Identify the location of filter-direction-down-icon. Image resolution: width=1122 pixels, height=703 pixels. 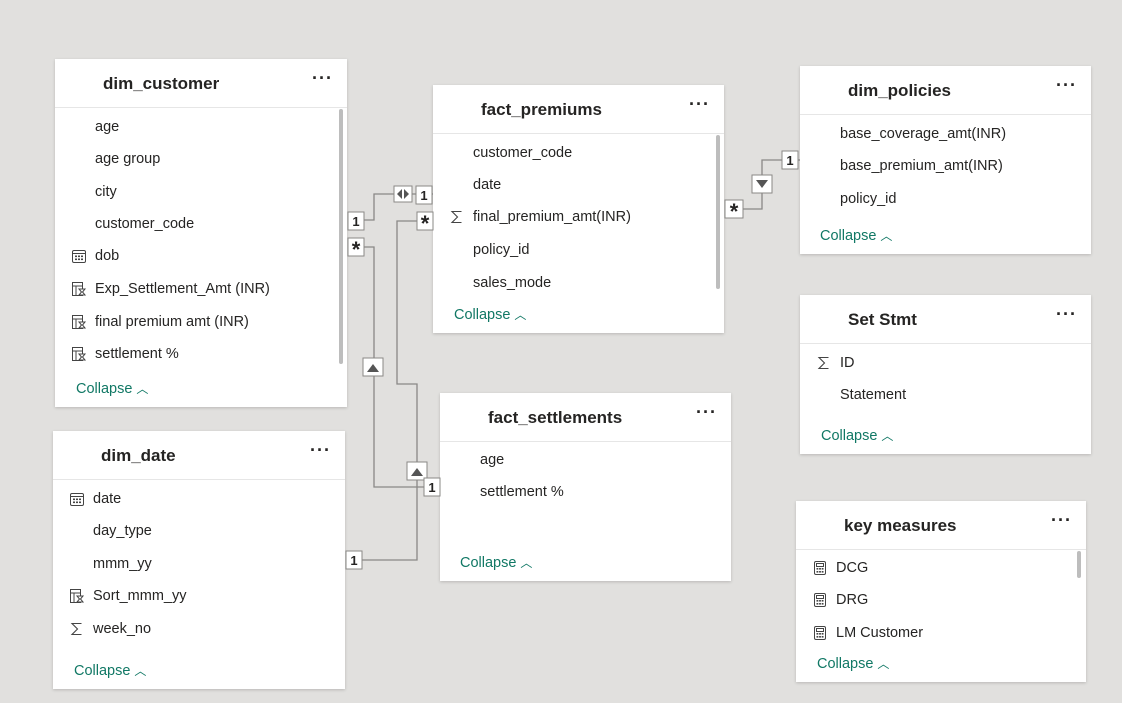
(762, 184).